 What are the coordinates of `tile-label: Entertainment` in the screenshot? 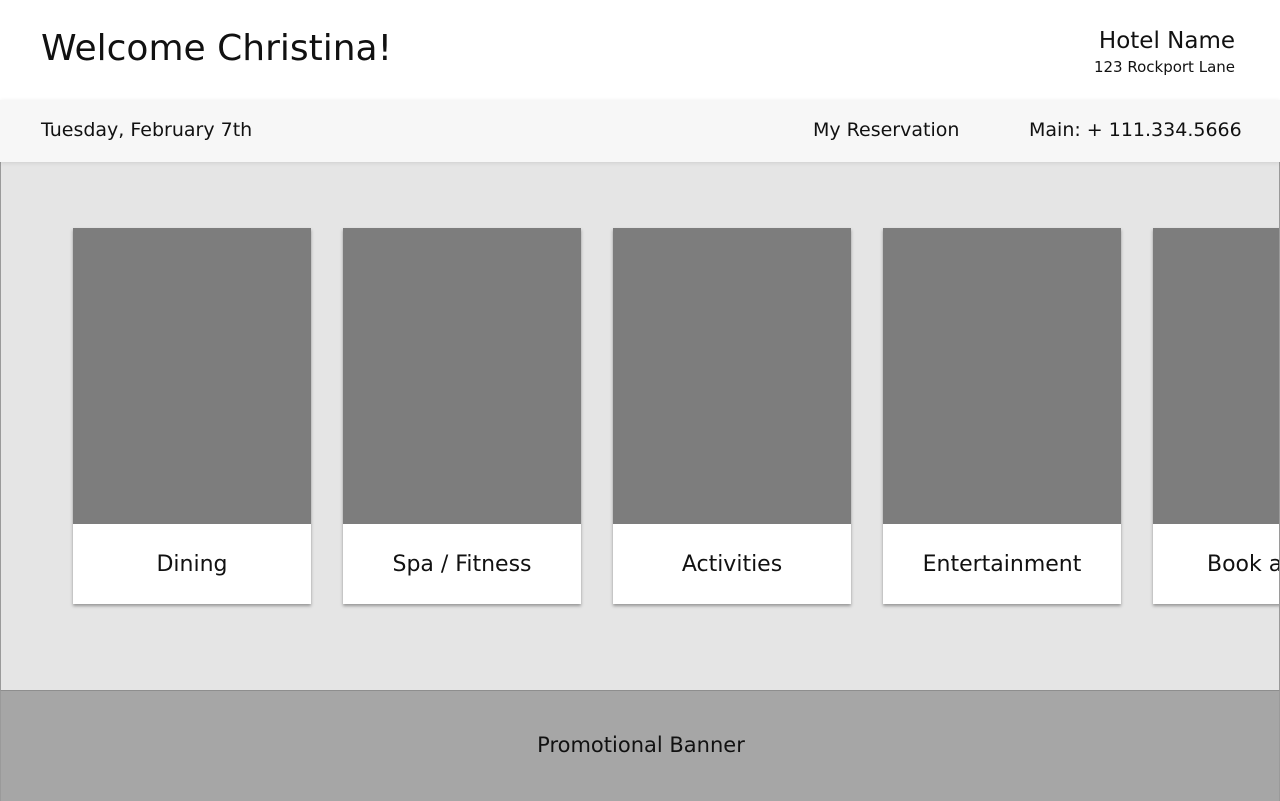 It's located at (1002, 564).